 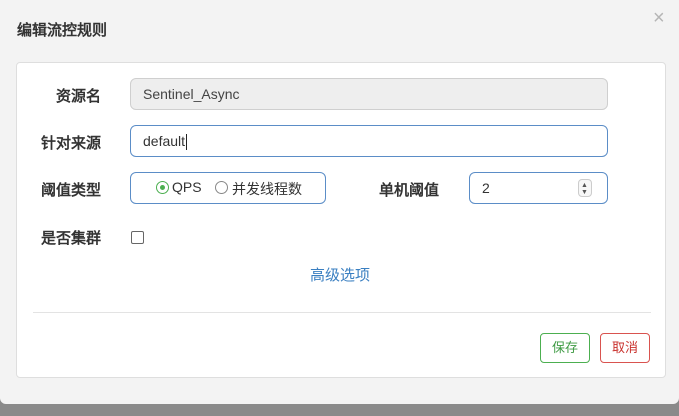 What do you see at coordinates (584, 192) in the screenshot?
I see `chevron-down-icon: ▼` at bounding box center [584, 192].